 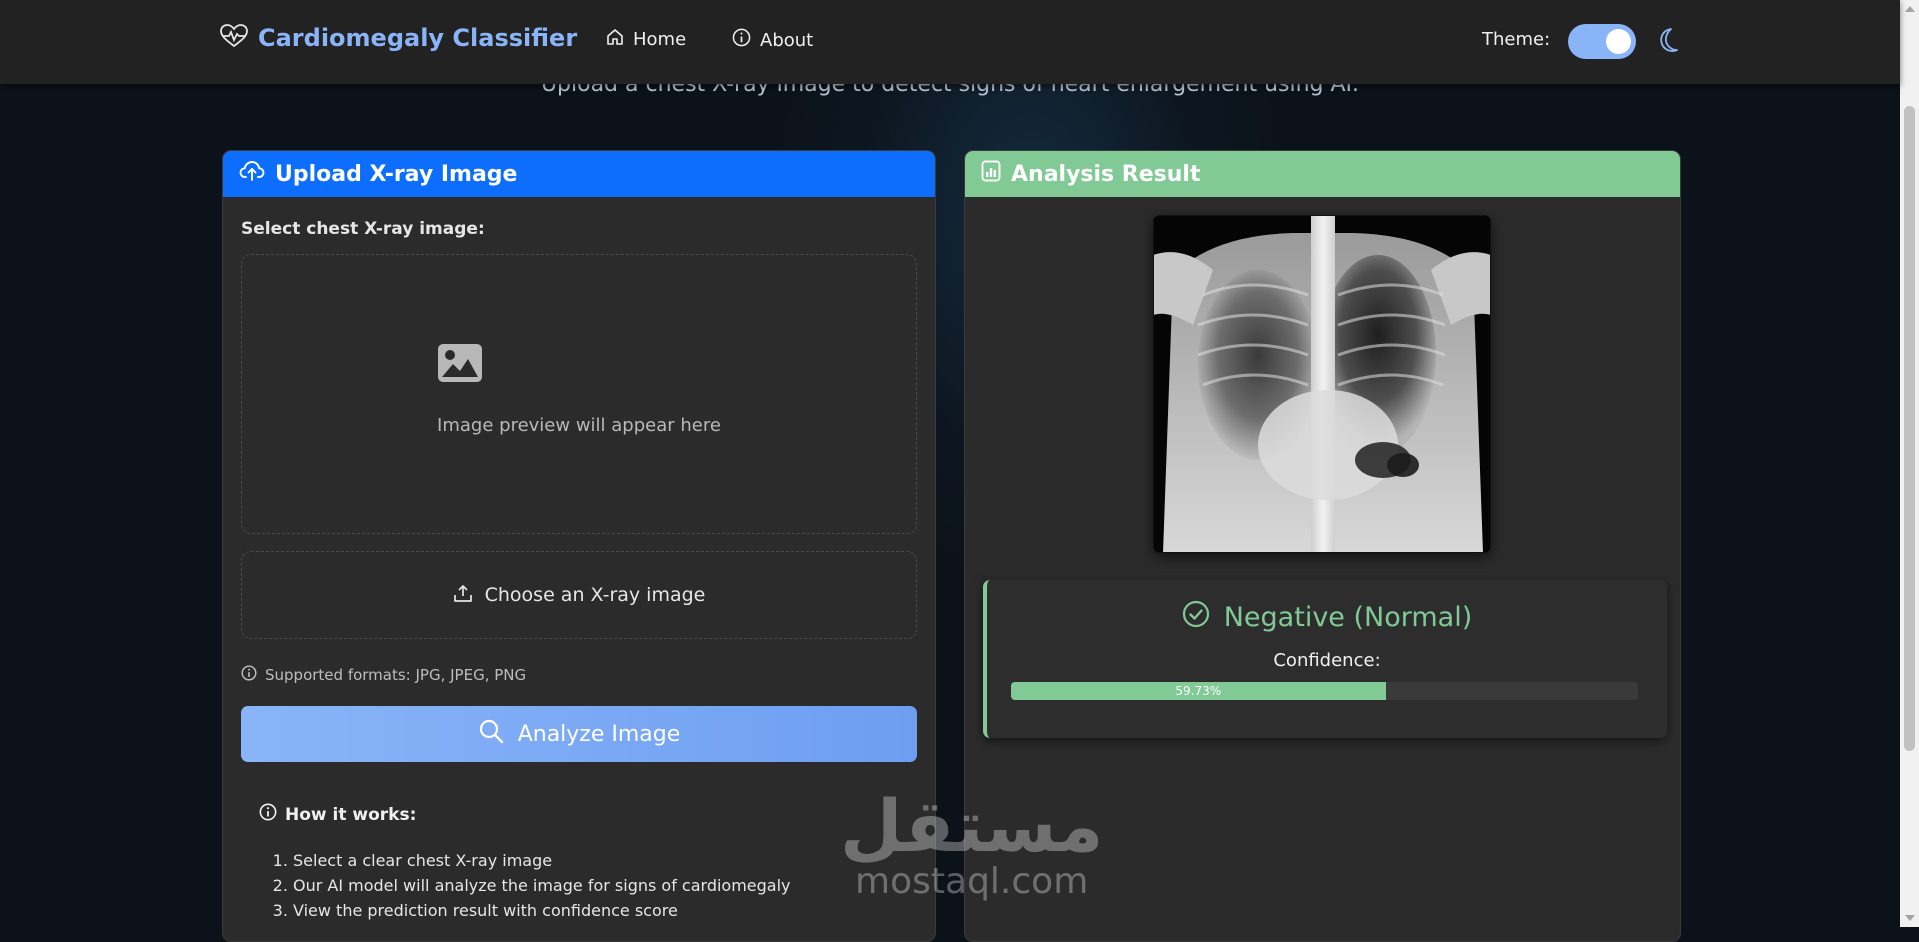 I want to click on choose-file-label: Choose an X-ray image, so click(x=595, y=595).